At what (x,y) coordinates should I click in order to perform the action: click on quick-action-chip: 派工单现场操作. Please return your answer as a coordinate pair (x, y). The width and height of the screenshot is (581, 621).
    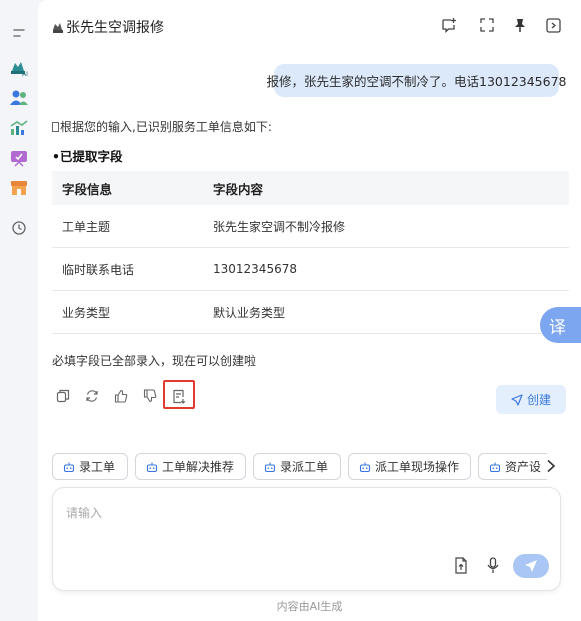
    Looking at the image, I should click on (409, 466).